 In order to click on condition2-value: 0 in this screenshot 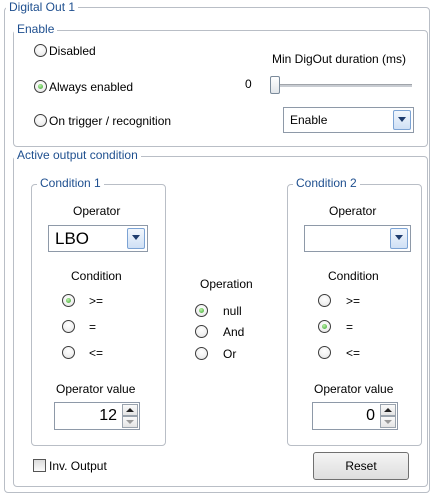, I will do `click(370, 415)`.